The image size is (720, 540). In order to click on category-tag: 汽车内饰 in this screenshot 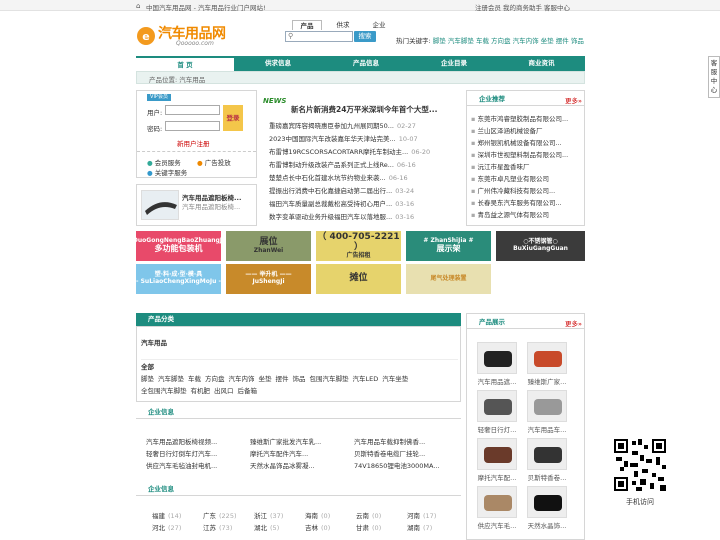, I will do `click(242, 379)`.